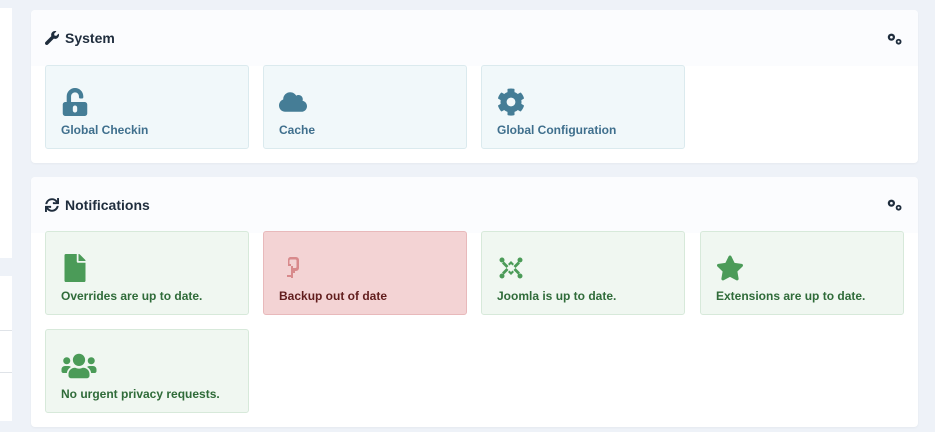  I want to click on backup-icon, so click(293, 268).